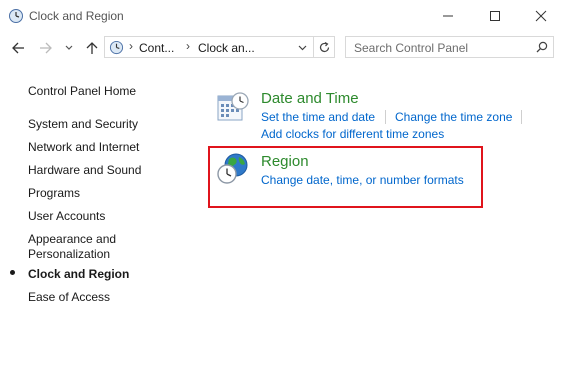 The image size is (563, 375). I want to click on sidebar-item-clock-and-region: Clock and Region, so click(78, 274).